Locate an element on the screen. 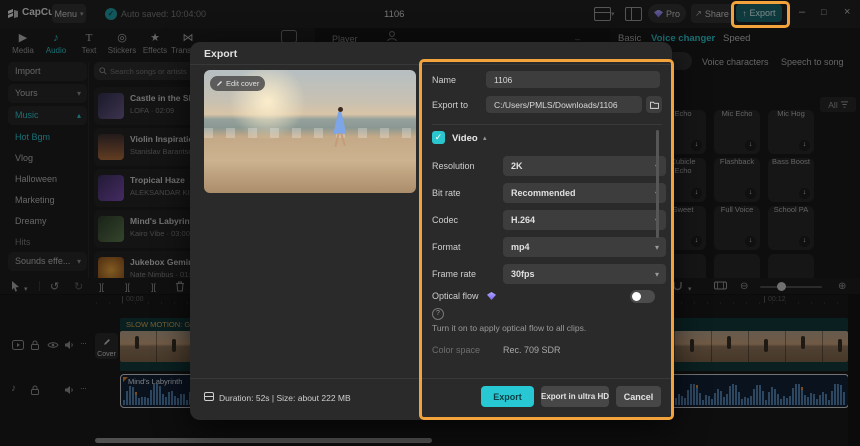 This screenshot has width=860, height=446. segment-voice-characters: Voice characters is located at coordinates (735, 62).